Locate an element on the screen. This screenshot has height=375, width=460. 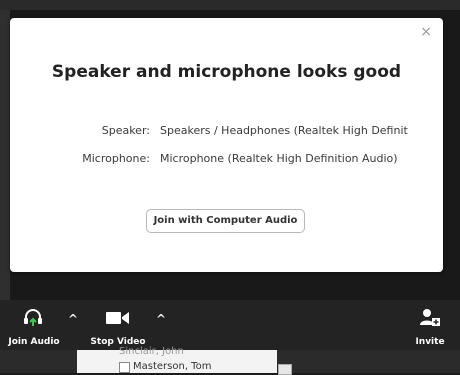
join-computer-audio-button: Join with Computer Audio is located at coordinates (225, 221).